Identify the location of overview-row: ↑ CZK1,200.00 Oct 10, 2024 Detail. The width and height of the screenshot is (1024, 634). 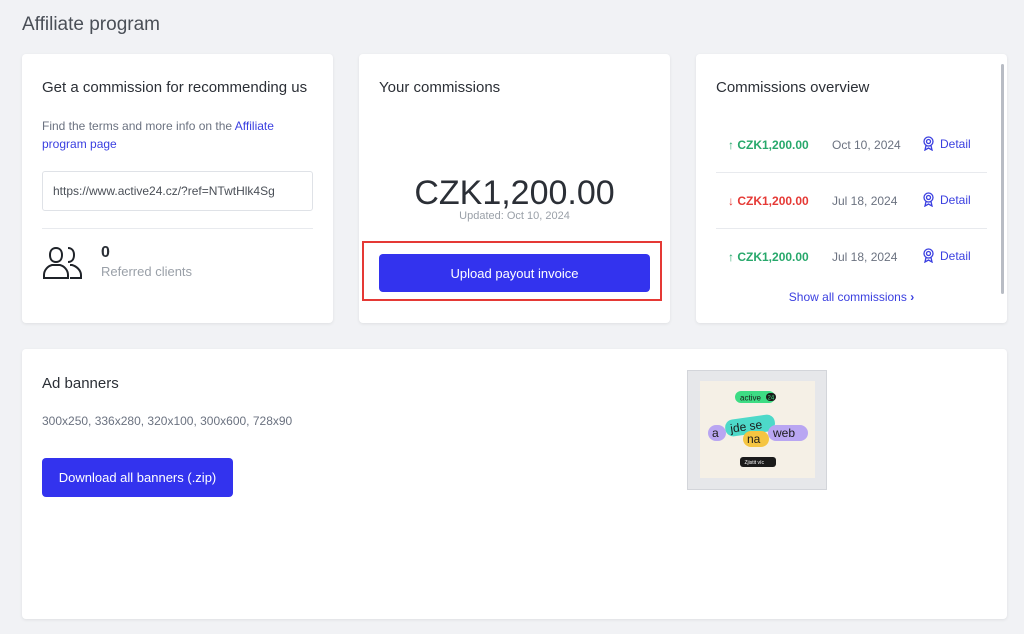
(851, 145).